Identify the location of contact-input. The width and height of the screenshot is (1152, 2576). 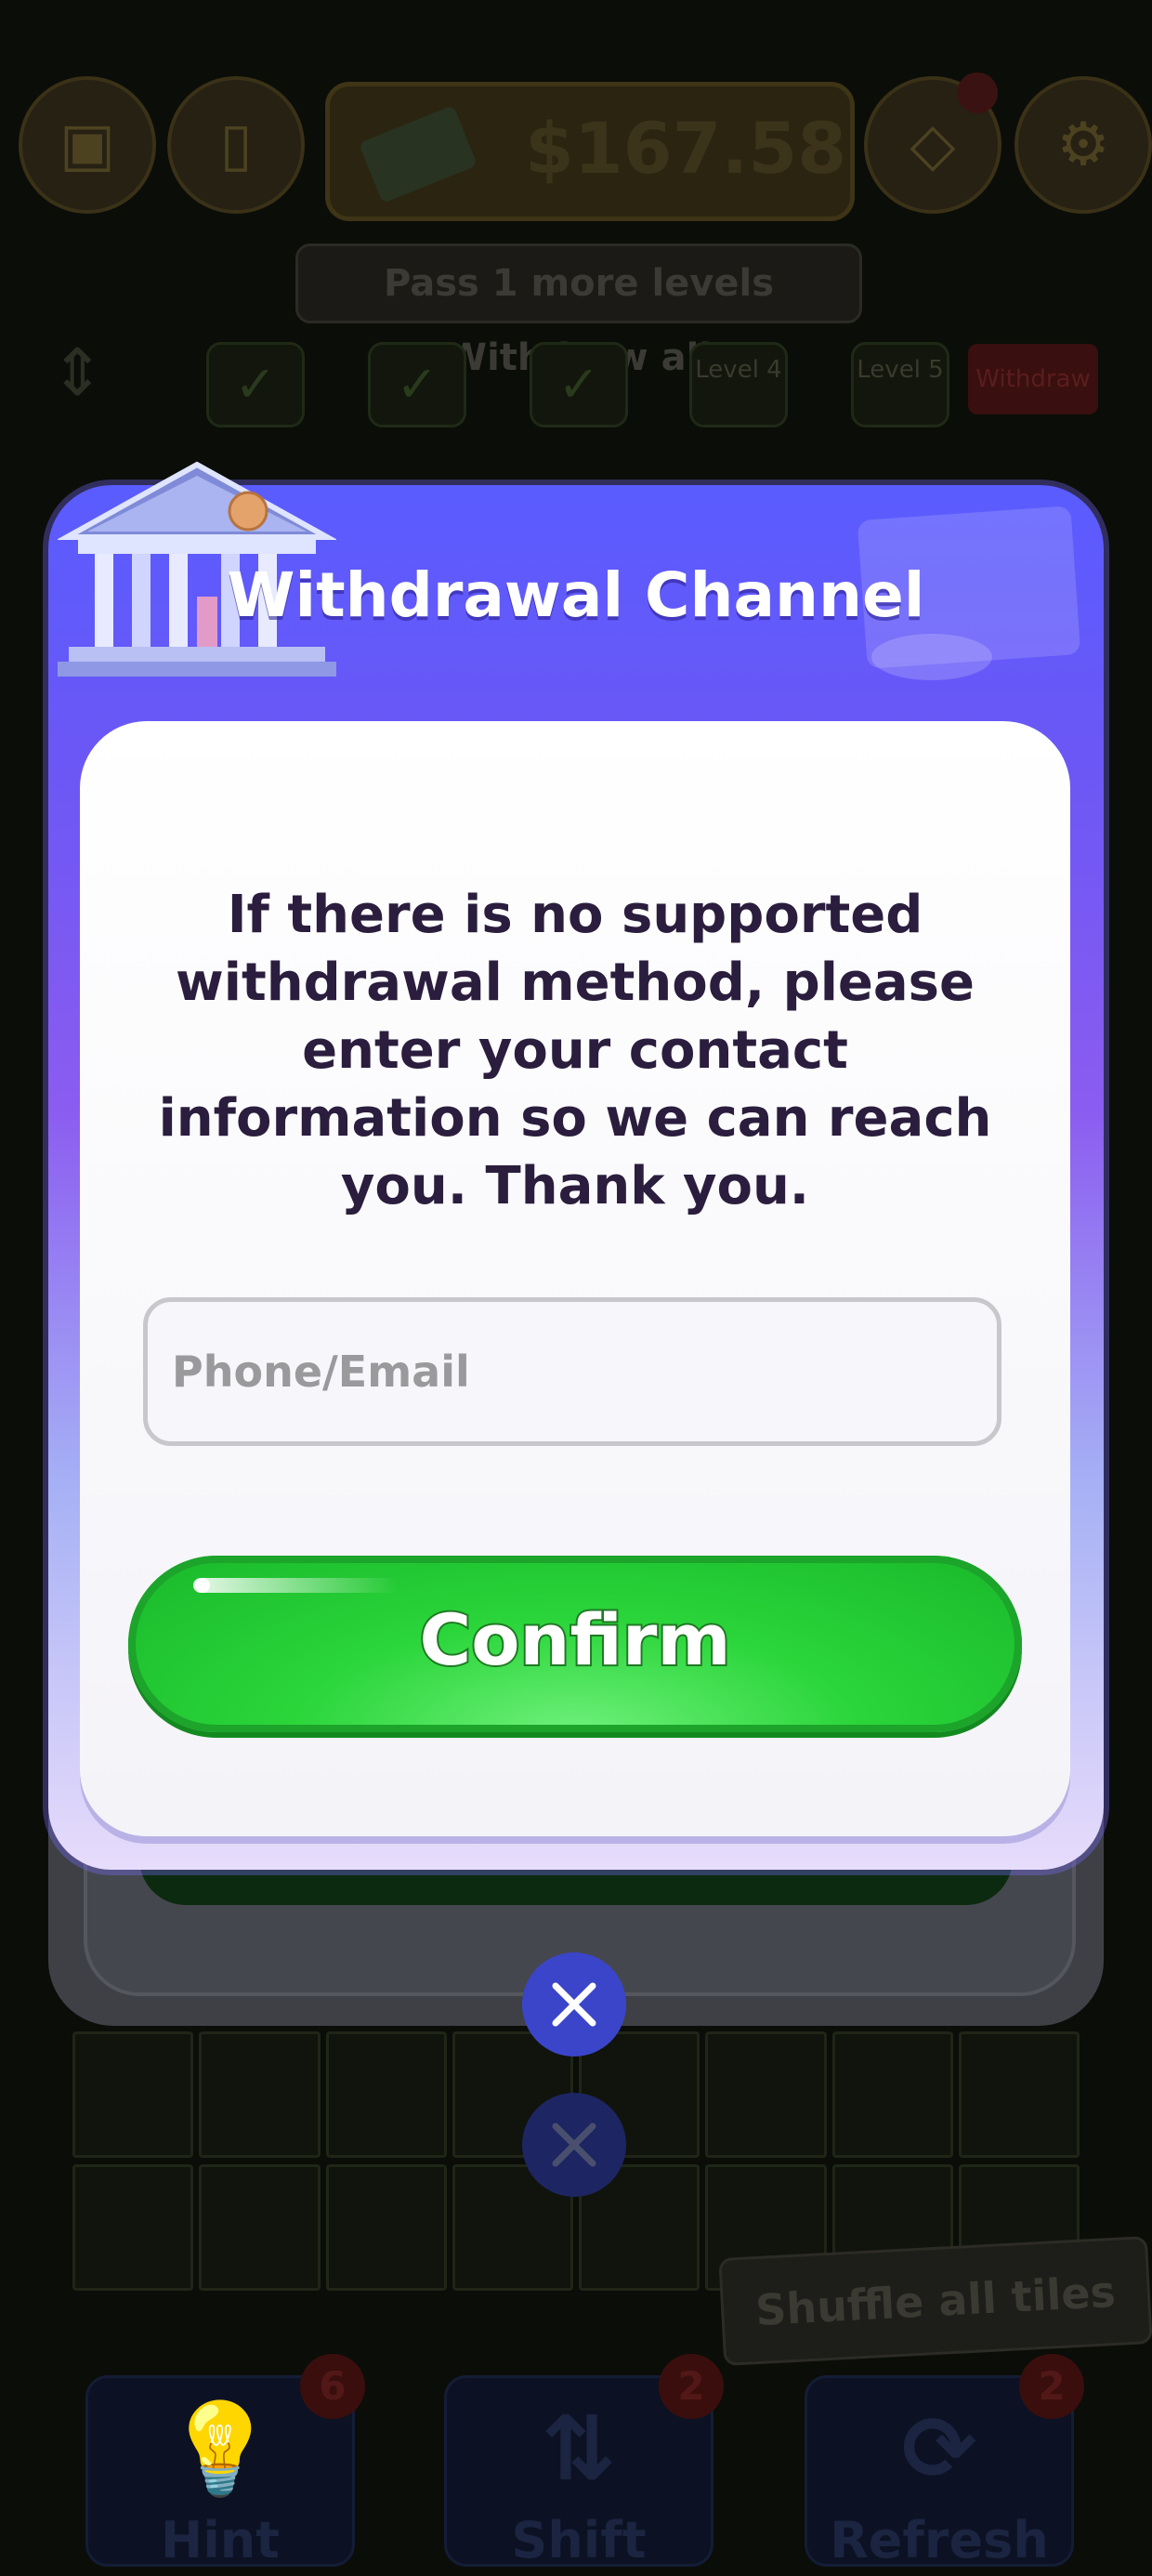
(572, 1371).